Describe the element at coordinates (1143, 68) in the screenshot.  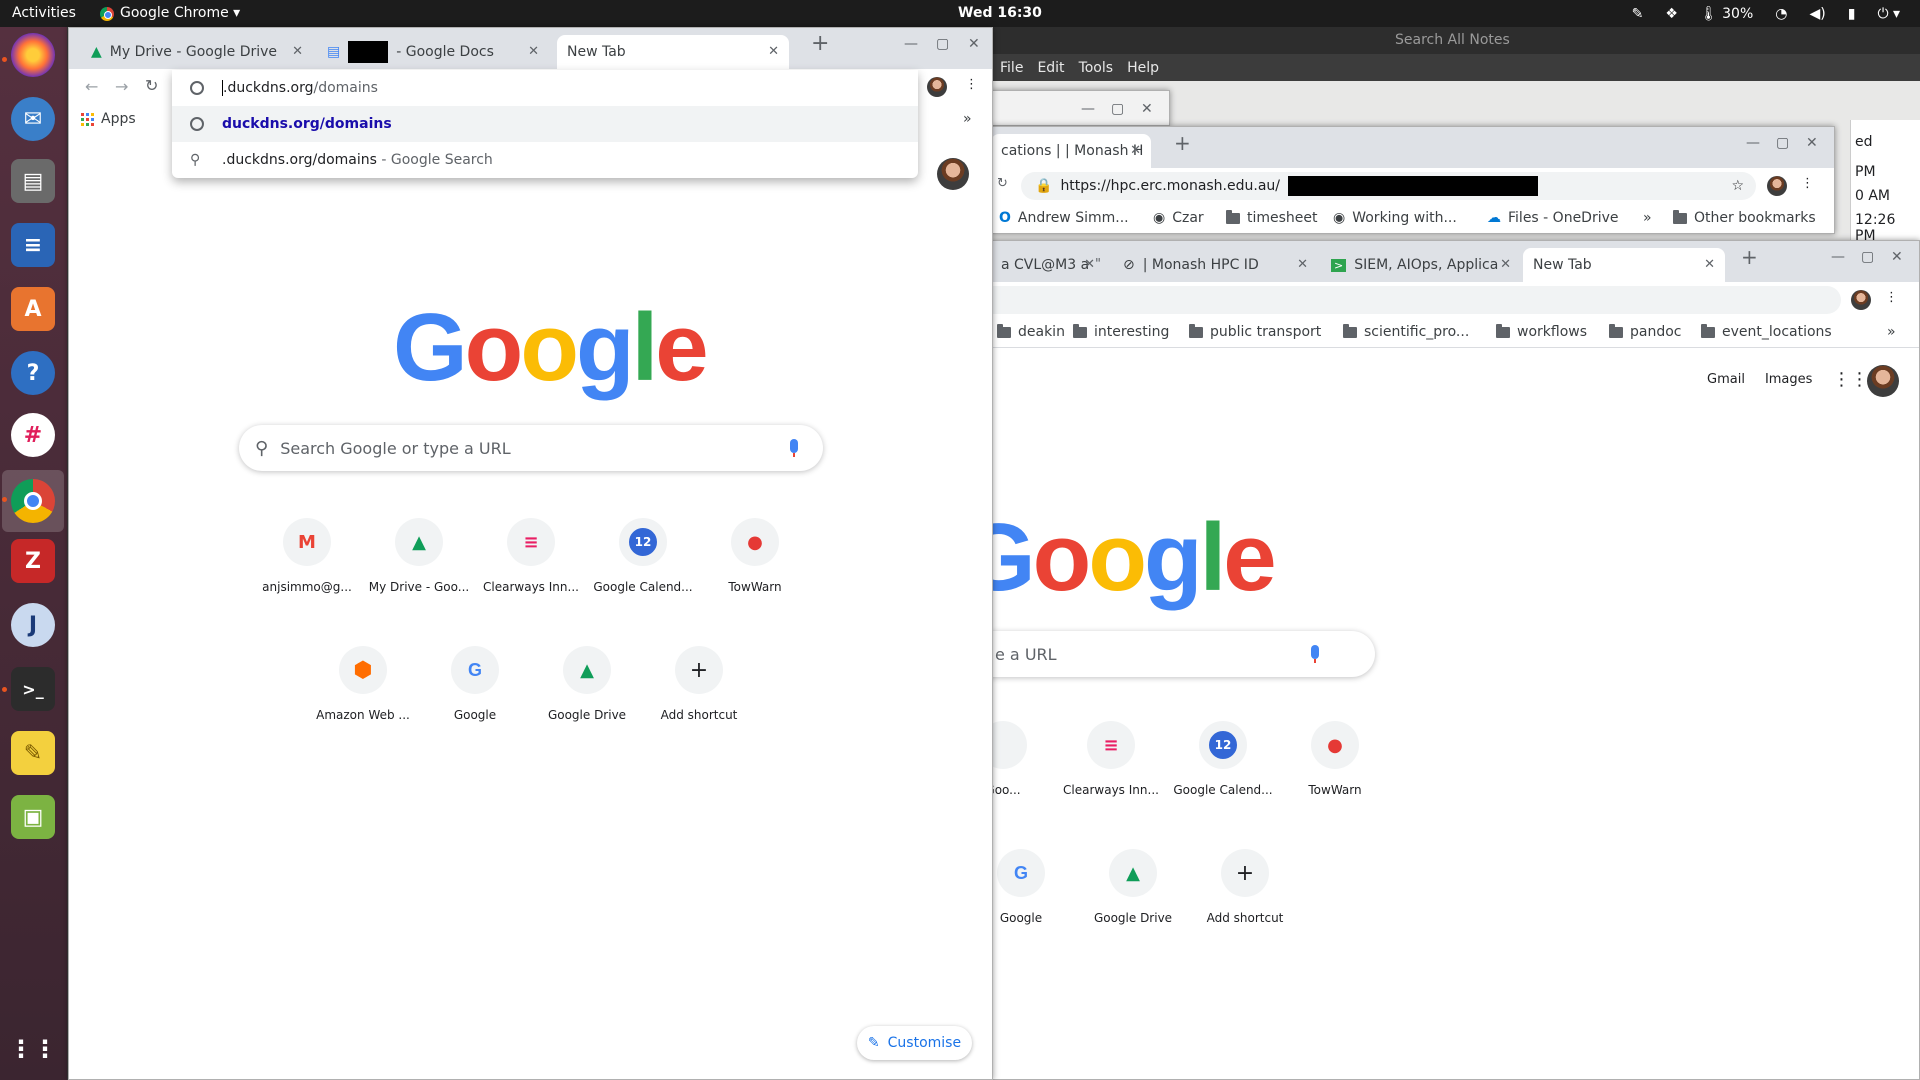
I see `menu-help: Help` at that location.